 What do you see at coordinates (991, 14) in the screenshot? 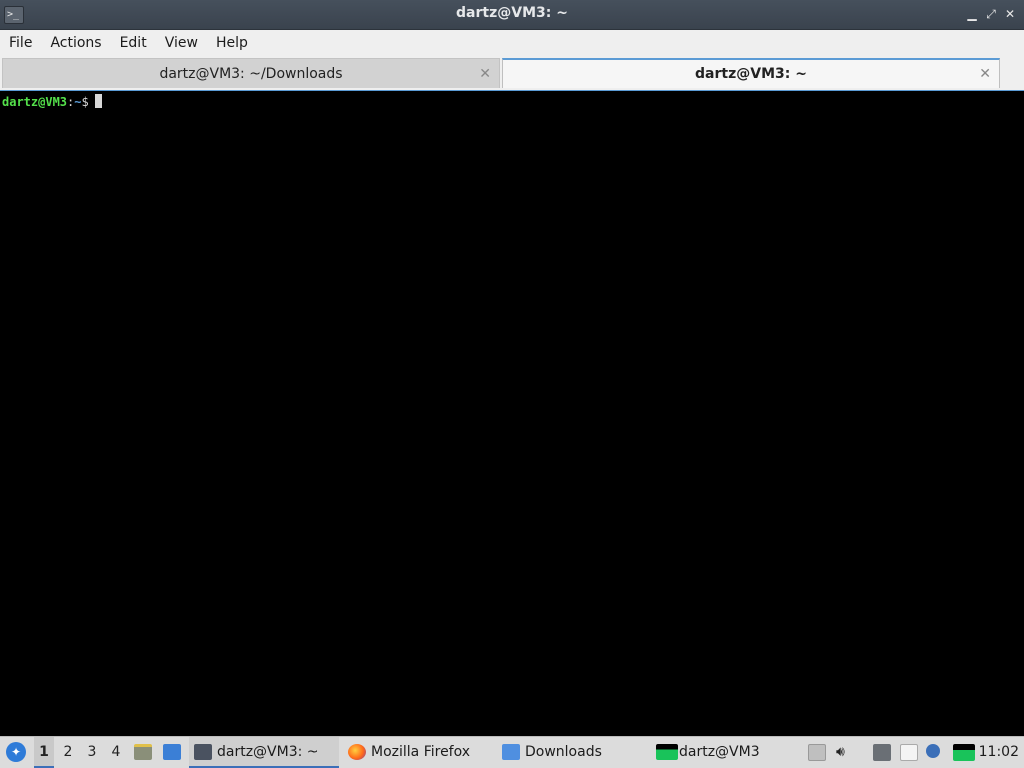
I see `maximize-icon: ⤢` at bounding box center [991, 14].